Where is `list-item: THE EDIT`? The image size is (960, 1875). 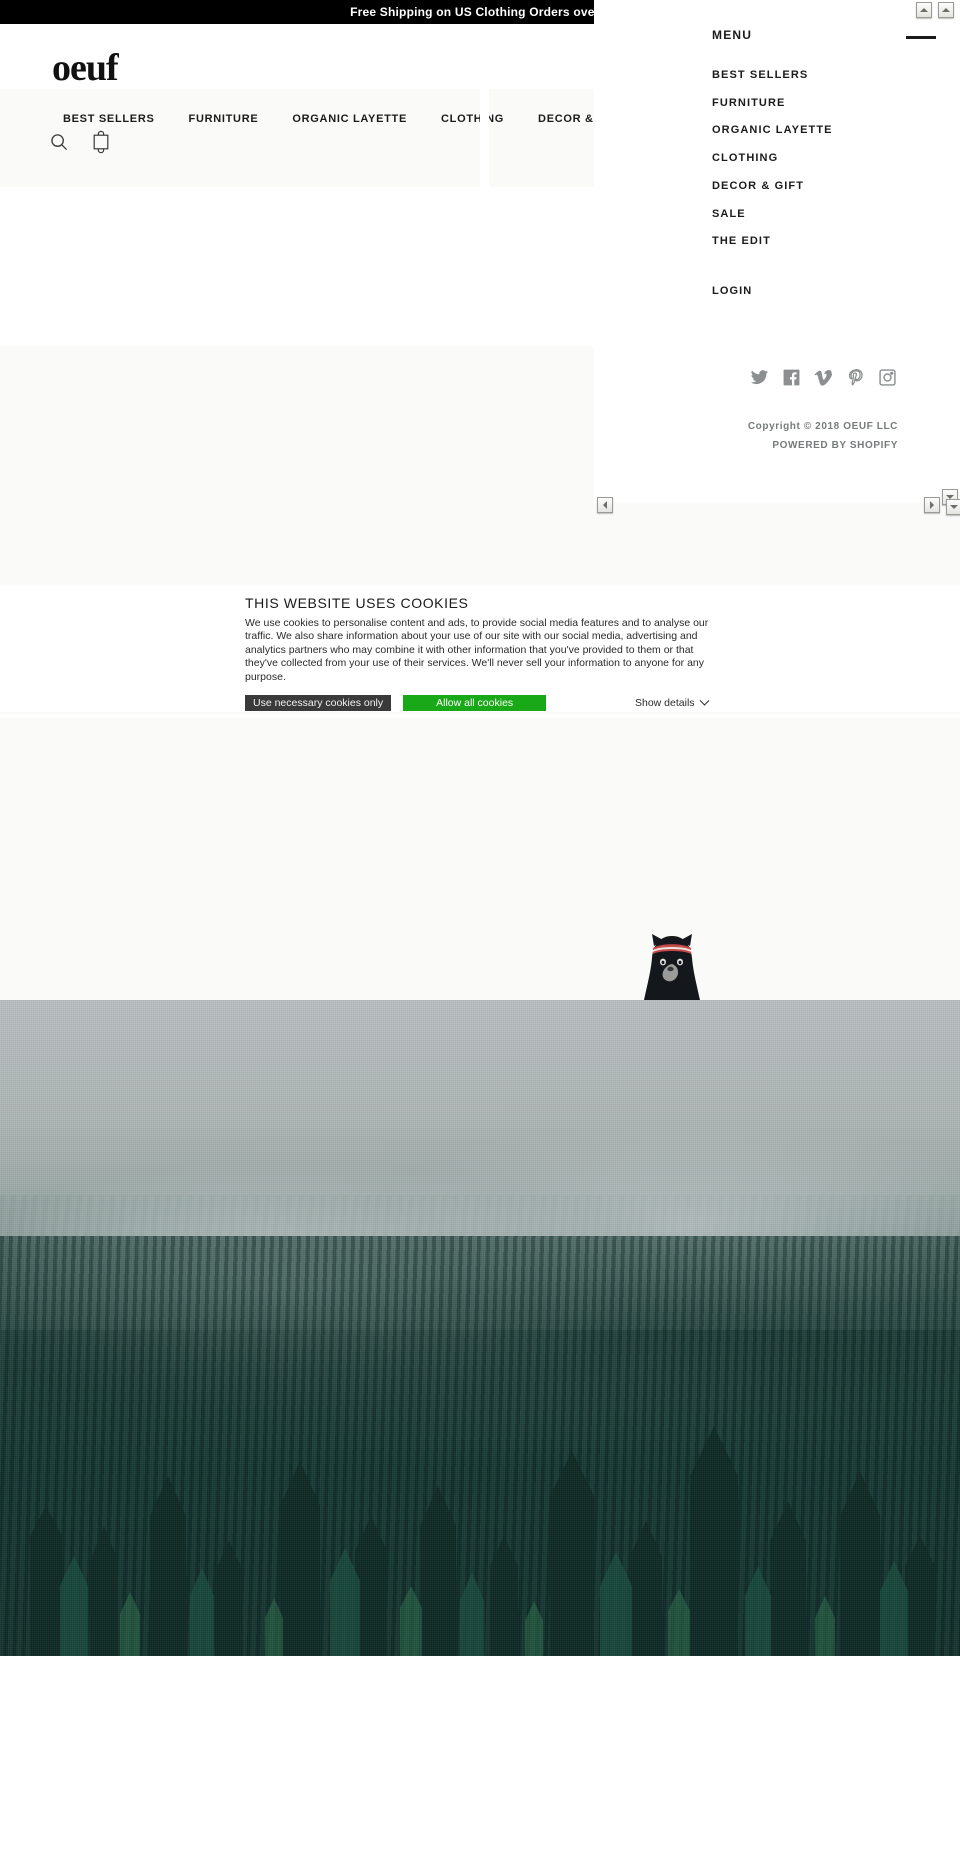 list-item: THE EDIT is located at coordinates (772, 242).